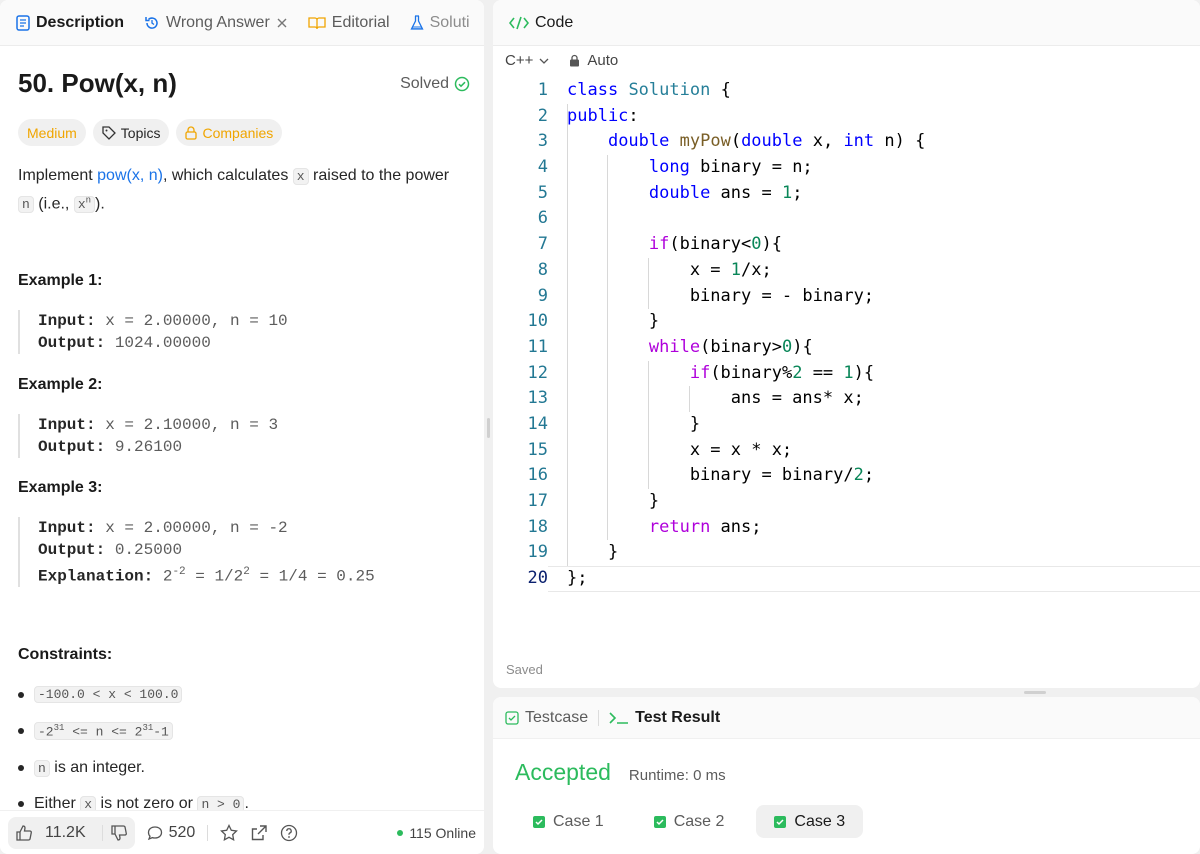 This screenshot has width=1200, height=854. Describe the element at coordinates (360, 22) in the screenshot. I see `tab-label: Editorial` at that location.